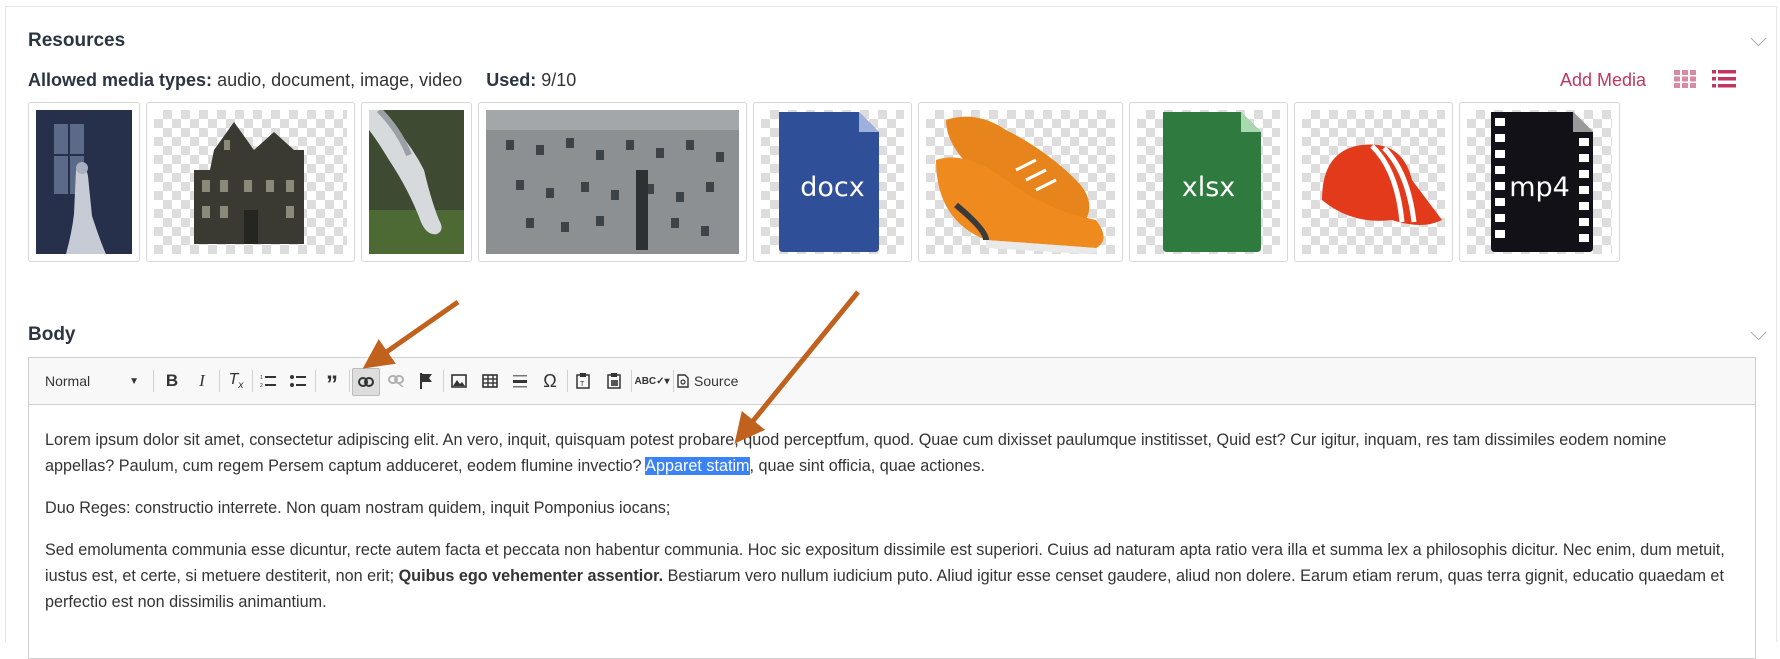  Describe the element at coordinates (134, 381) in the screenshot. I see `format-dropdown-arrow-icon: ▼` at that location.